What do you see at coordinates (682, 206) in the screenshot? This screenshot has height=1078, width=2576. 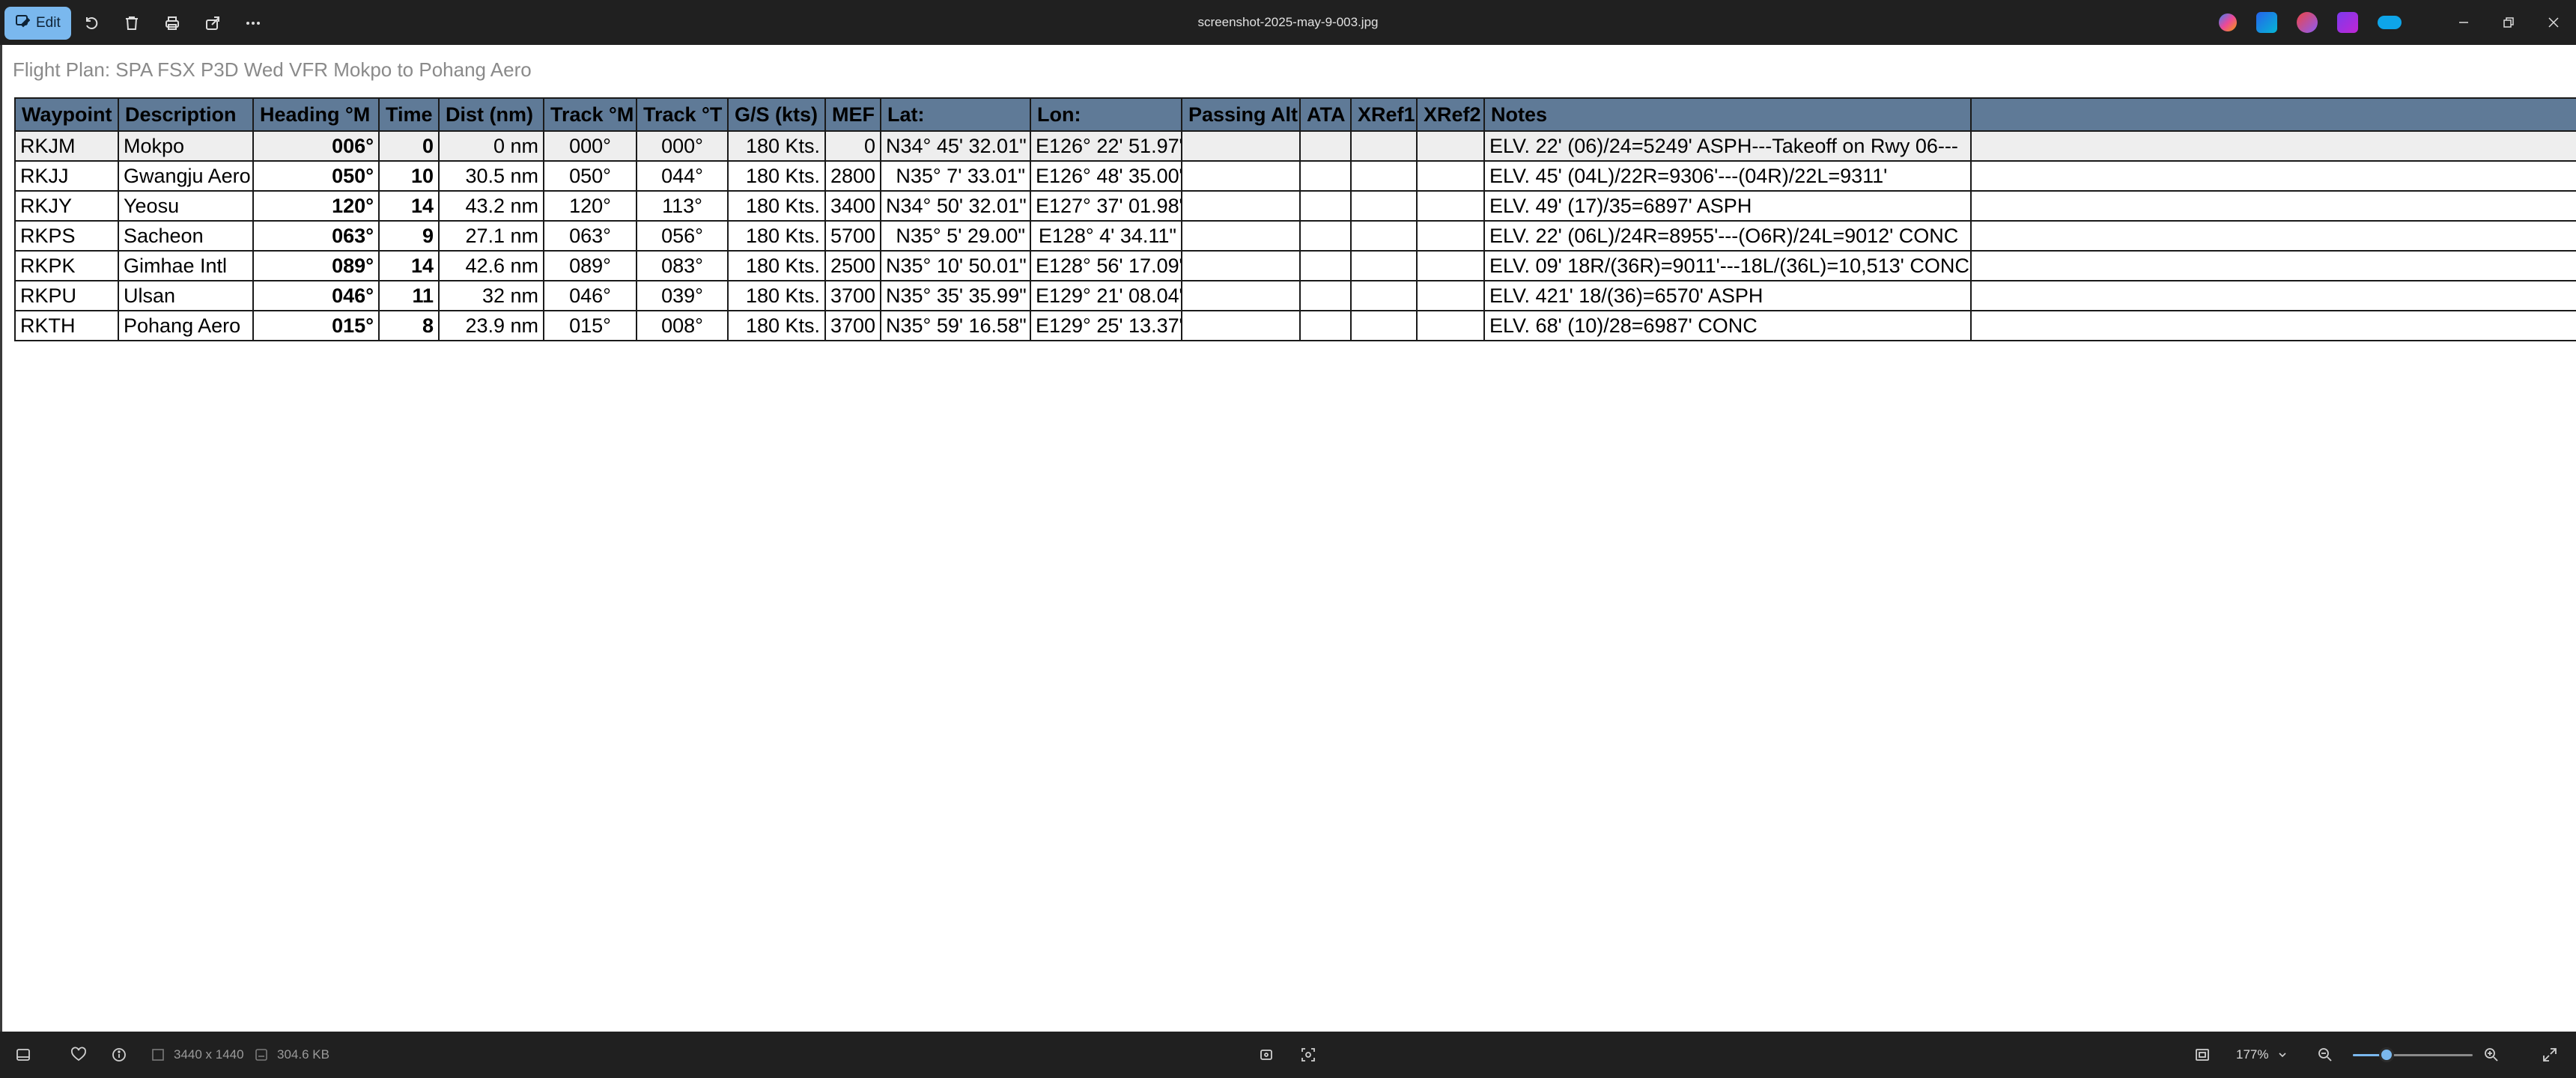 I see `table-cell: 113°` at bounding box center [682, 206].